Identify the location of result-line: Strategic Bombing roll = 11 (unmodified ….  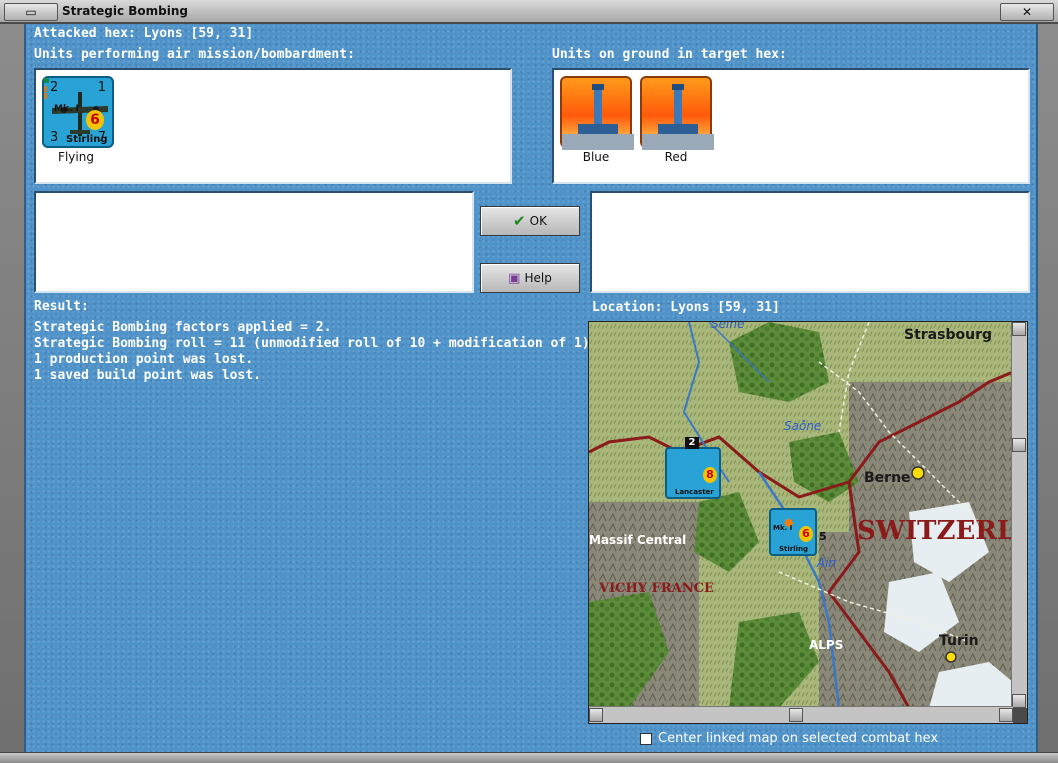
(316, 343).